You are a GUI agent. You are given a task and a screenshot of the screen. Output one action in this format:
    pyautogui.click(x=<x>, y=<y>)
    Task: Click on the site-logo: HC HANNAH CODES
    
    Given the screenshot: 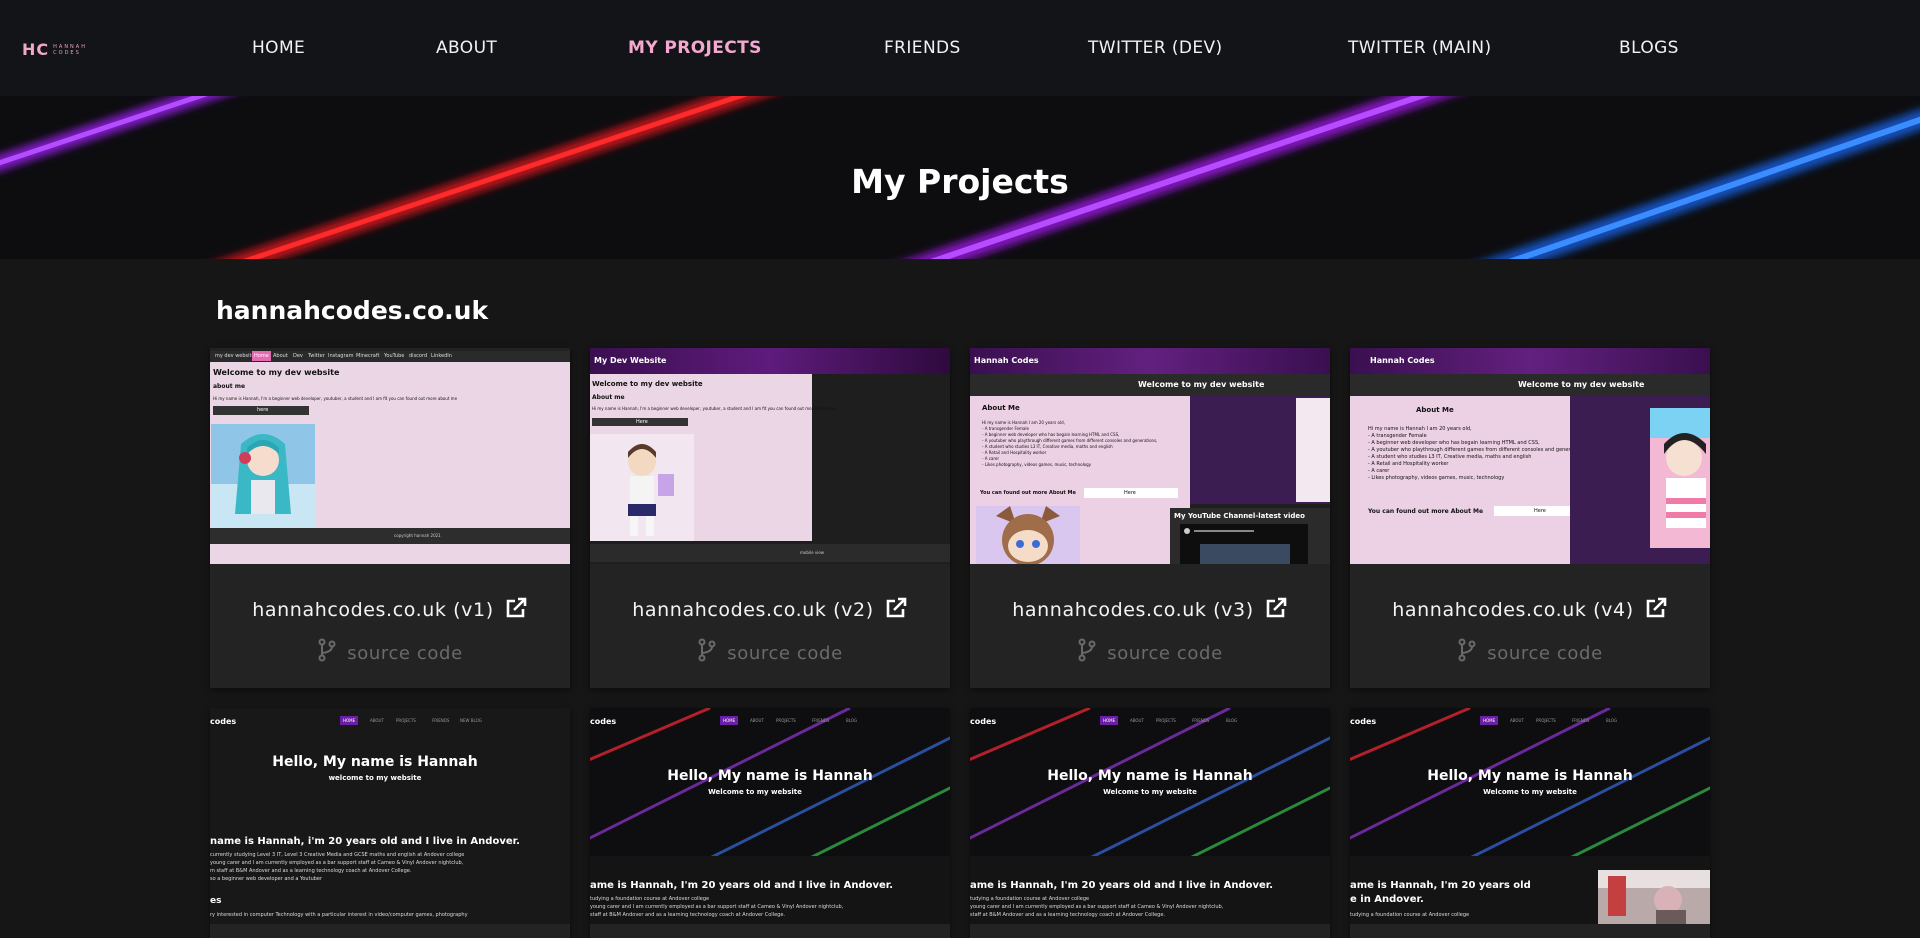 What is the action you would take?
    pyautogui.click(x=54, y=49)
    